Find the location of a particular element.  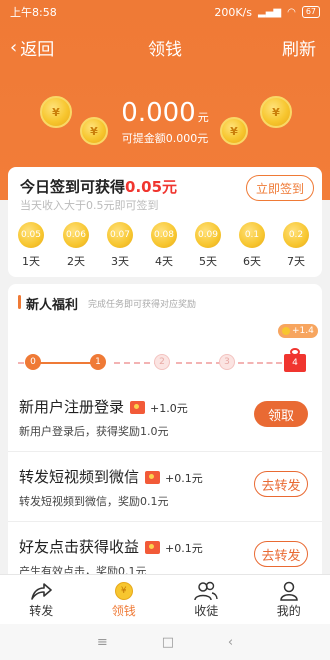

wifi-icon: ◠ is located at coordinates (291, 12).